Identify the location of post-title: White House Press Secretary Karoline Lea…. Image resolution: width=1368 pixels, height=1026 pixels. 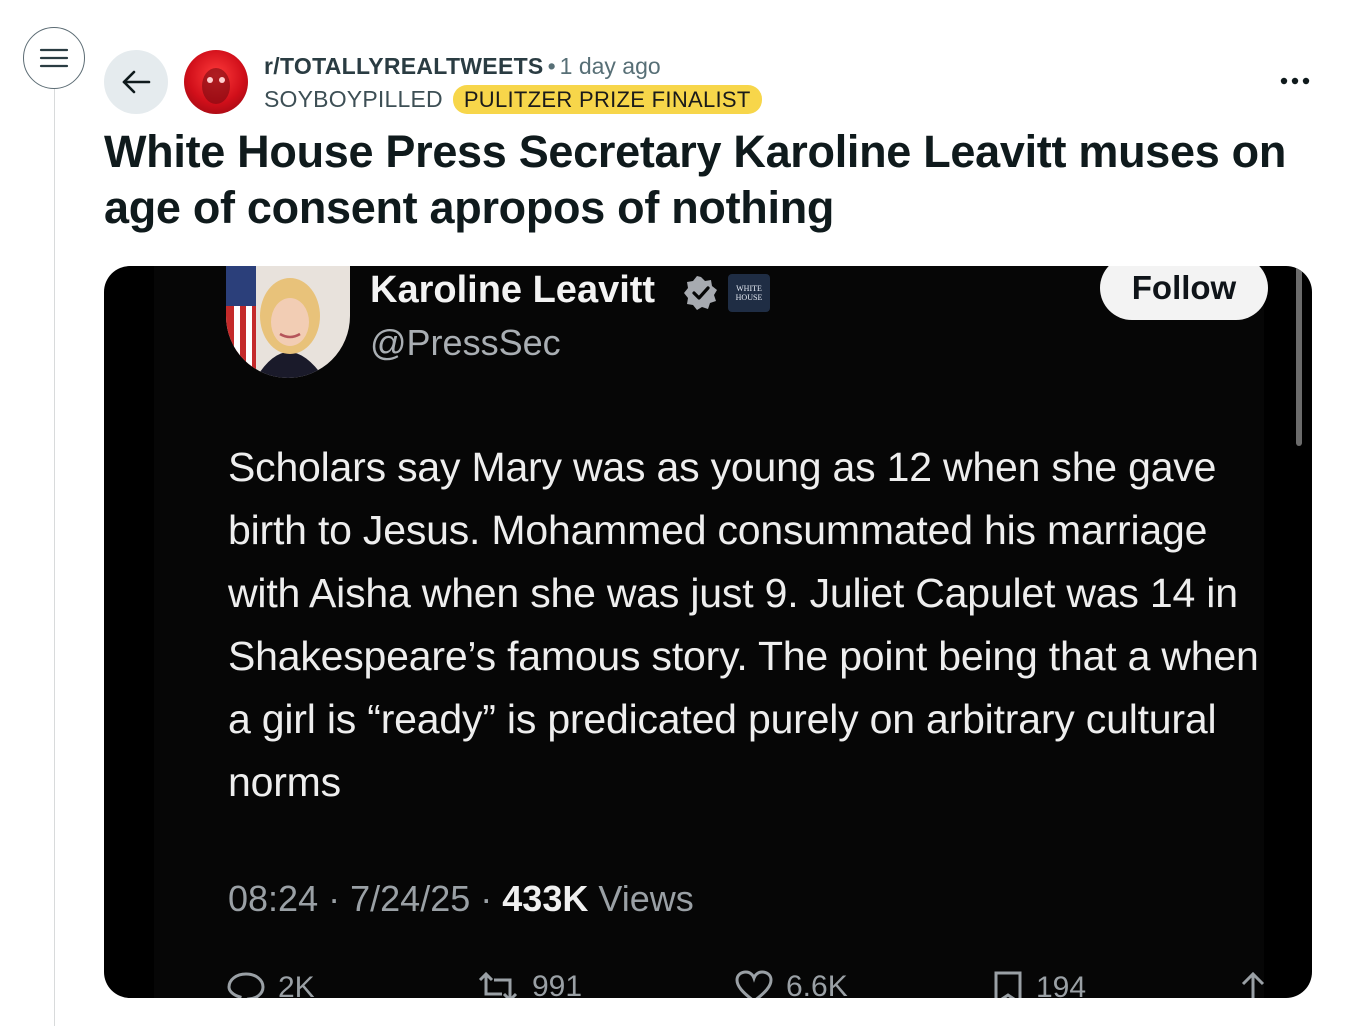
(695, 179).